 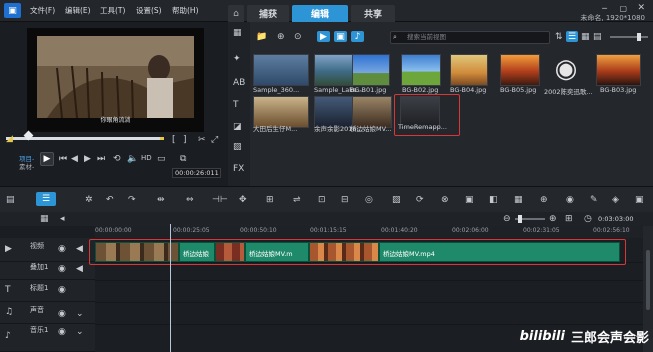 What do you see at coordinates (9, 139) in the screenshot?
I see `mark-in-icon: ◢` at bounding box center [9, 139].